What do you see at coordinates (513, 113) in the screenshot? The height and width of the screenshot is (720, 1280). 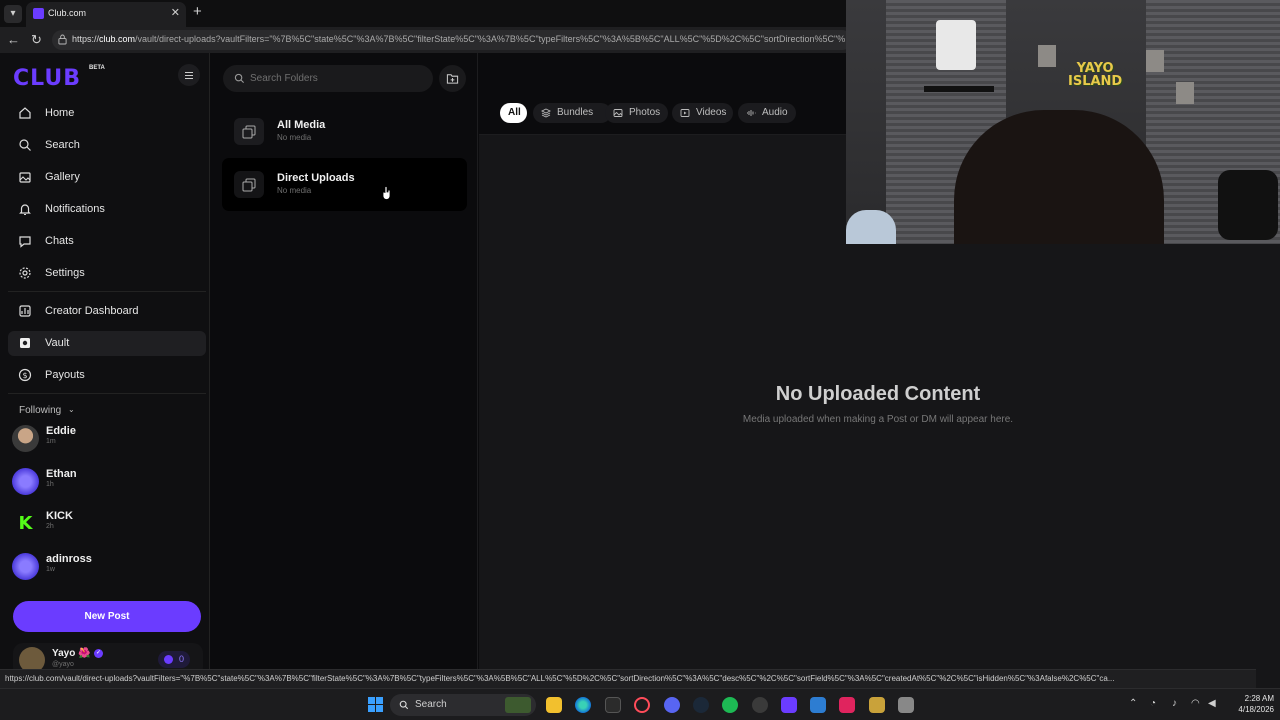 I see `filter-all: All` at bounding box center [513, 113].